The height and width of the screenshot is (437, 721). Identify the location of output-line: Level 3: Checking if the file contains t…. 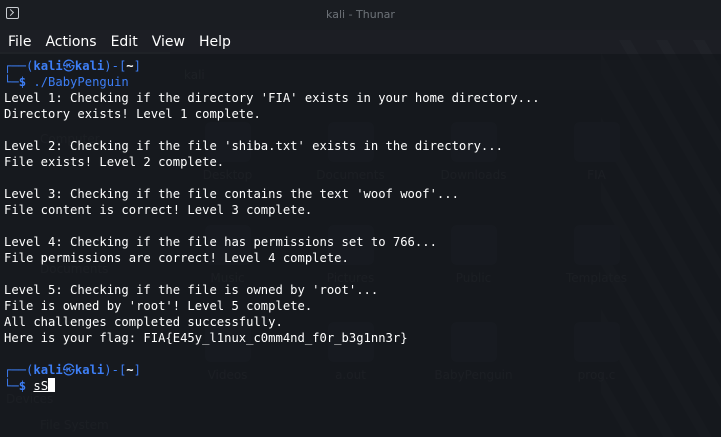
(231, 194).